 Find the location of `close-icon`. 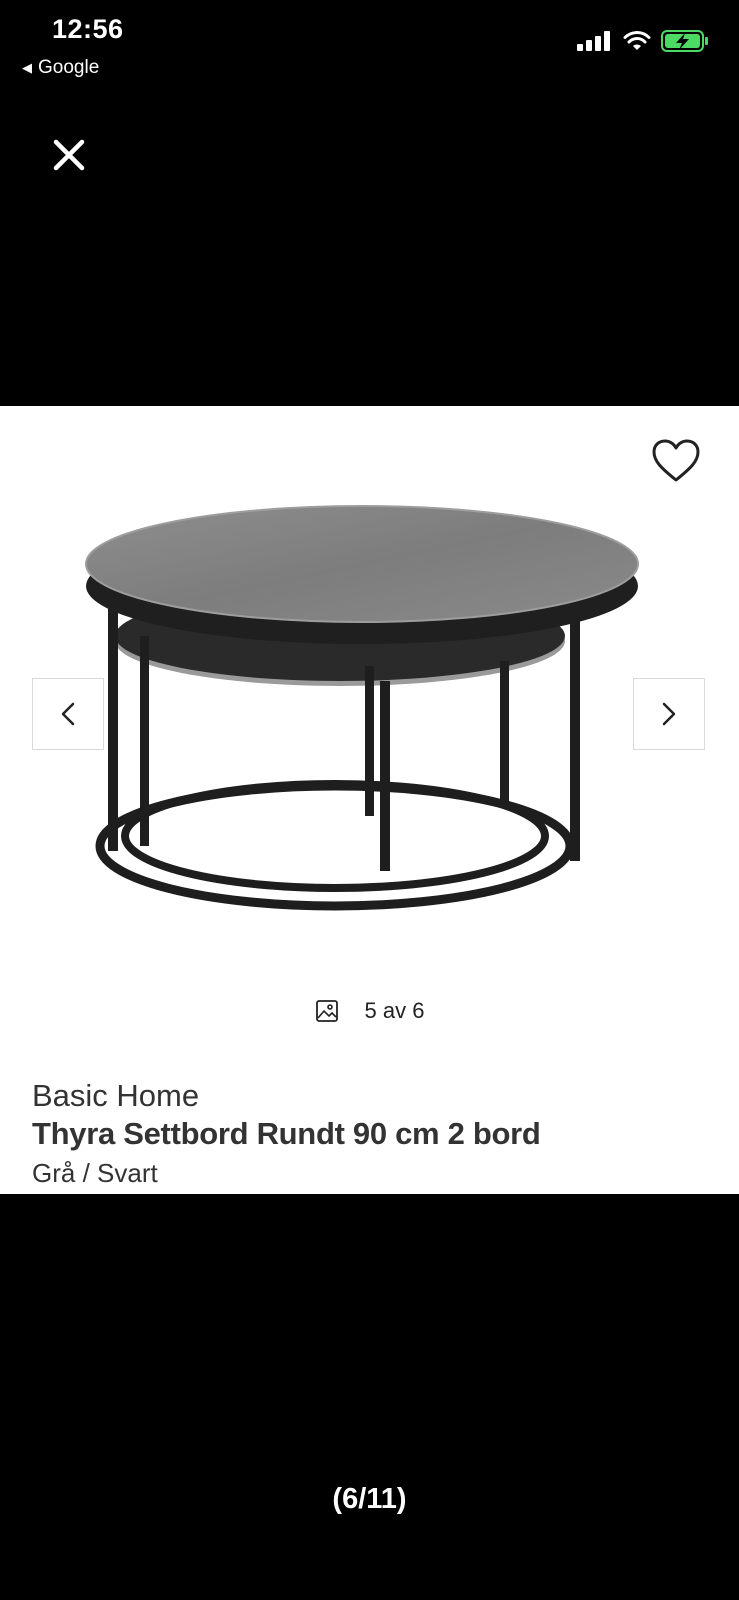

close-icon is located at coordinates (69, 155).